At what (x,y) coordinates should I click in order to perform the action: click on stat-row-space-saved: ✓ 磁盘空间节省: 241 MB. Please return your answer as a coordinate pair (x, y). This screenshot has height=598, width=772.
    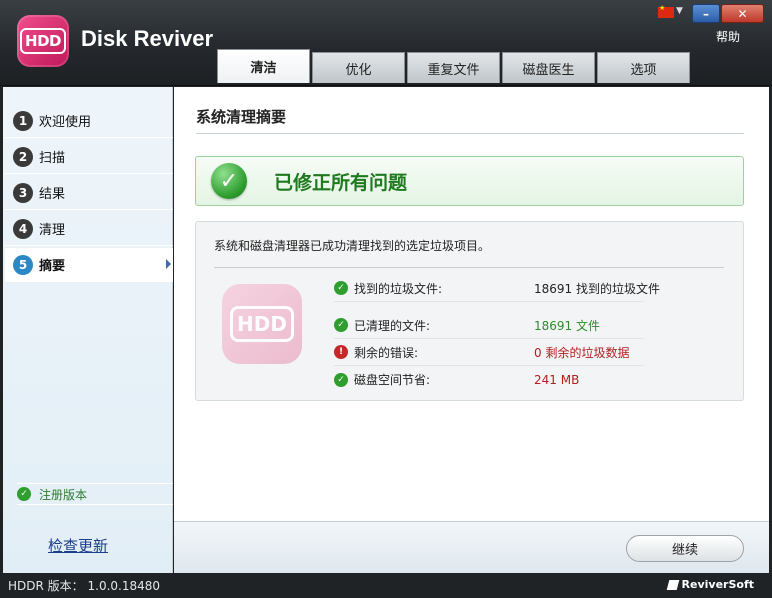
    Looking at the image, I should click on (489, 379).